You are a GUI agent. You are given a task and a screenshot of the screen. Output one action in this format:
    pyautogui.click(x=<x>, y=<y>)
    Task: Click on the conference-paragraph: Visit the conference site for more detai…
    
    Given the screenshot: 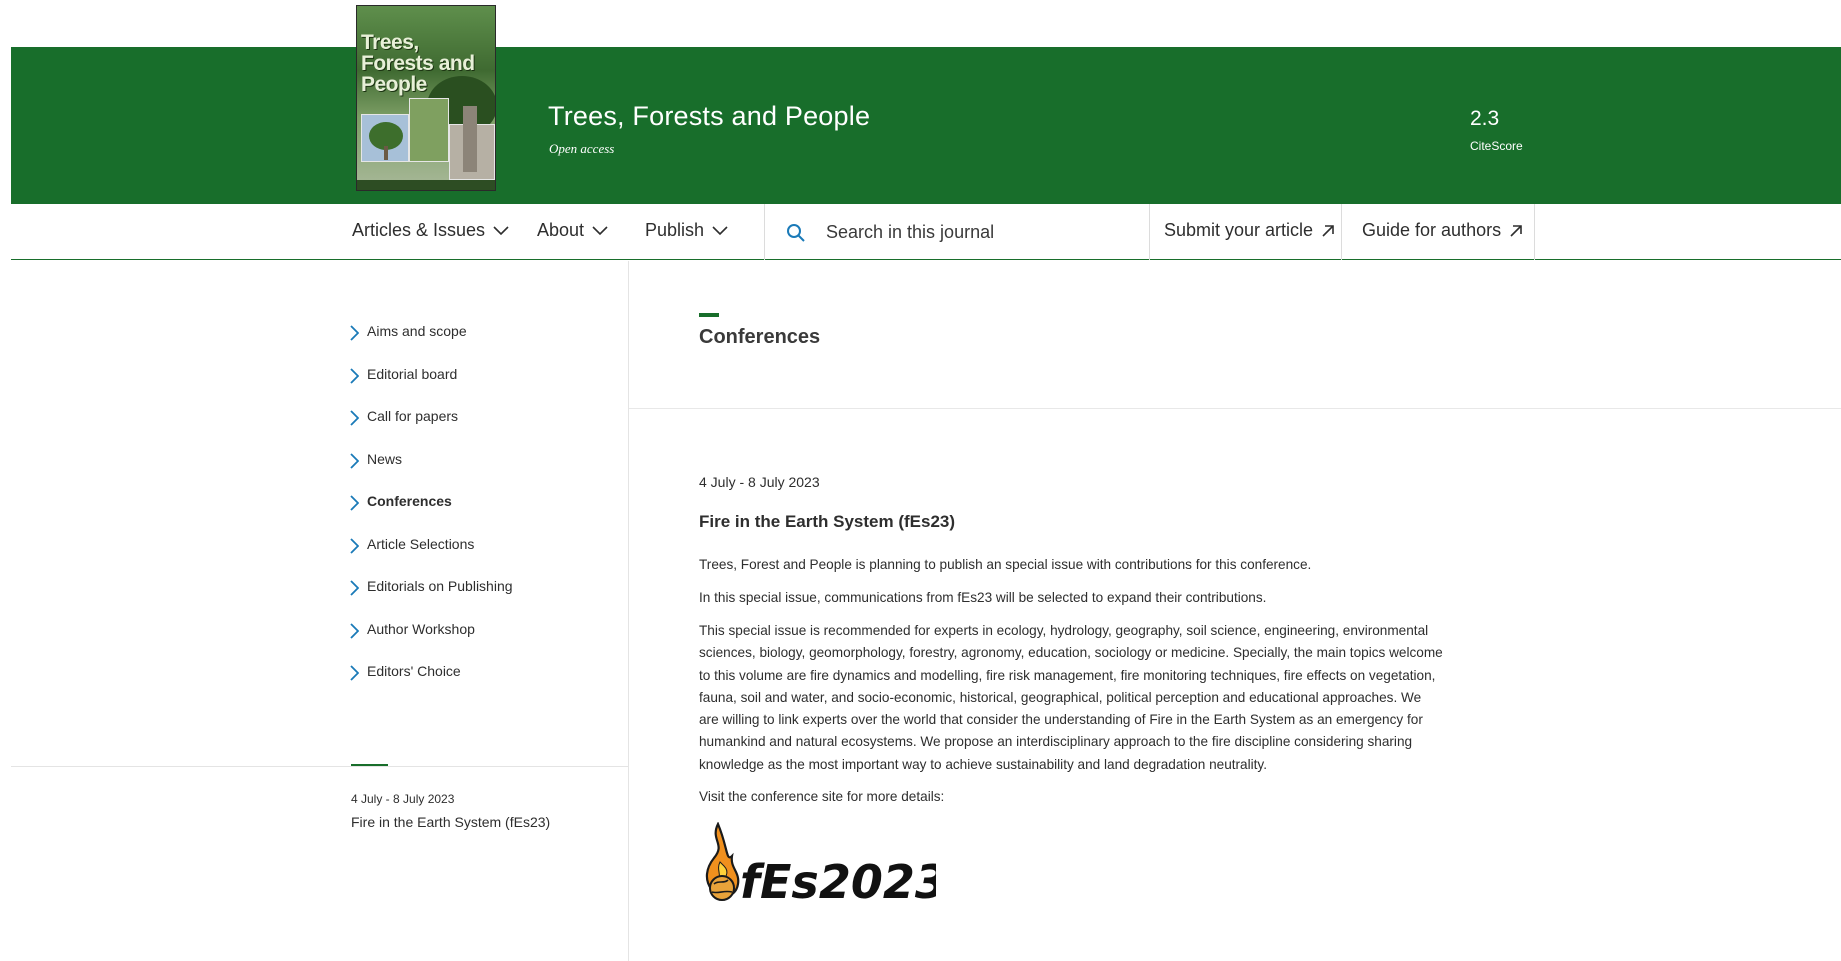 What is the action you would take?
    pyautogui.click(x=822, y=796)
    